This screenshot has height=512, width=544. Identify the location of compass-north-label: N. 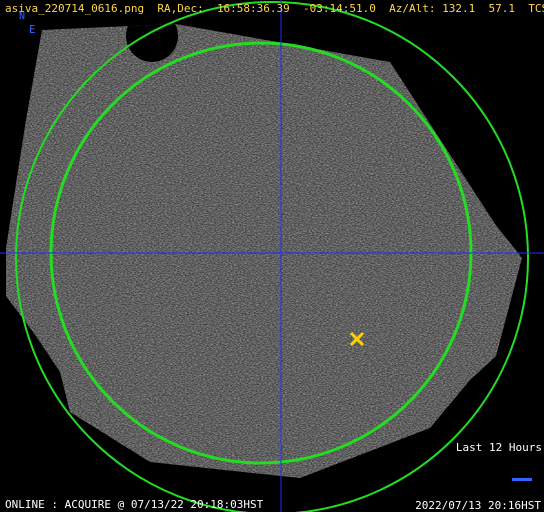
(22, 16).